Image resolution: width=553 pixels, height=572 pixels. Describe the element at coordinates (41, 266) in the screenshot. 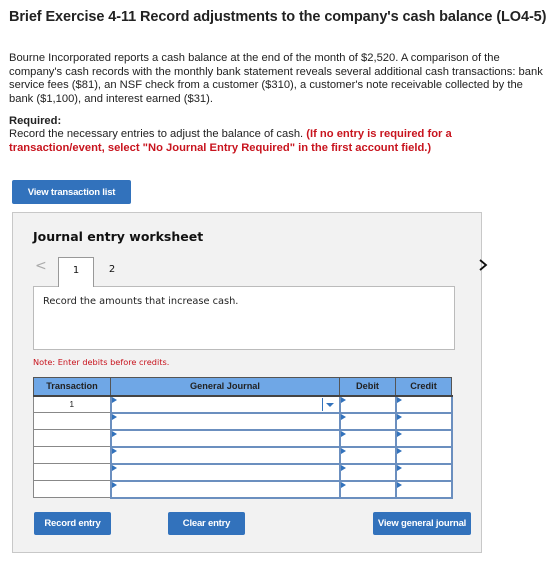

I see `chevron-left-icon: <` at that location.